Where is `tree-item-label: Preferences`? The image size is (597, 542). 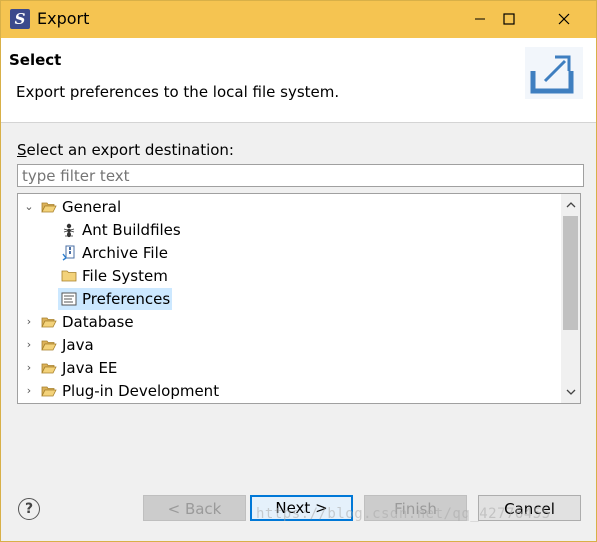
tree-item-label: Preferences is located at coordinates (126, 299).